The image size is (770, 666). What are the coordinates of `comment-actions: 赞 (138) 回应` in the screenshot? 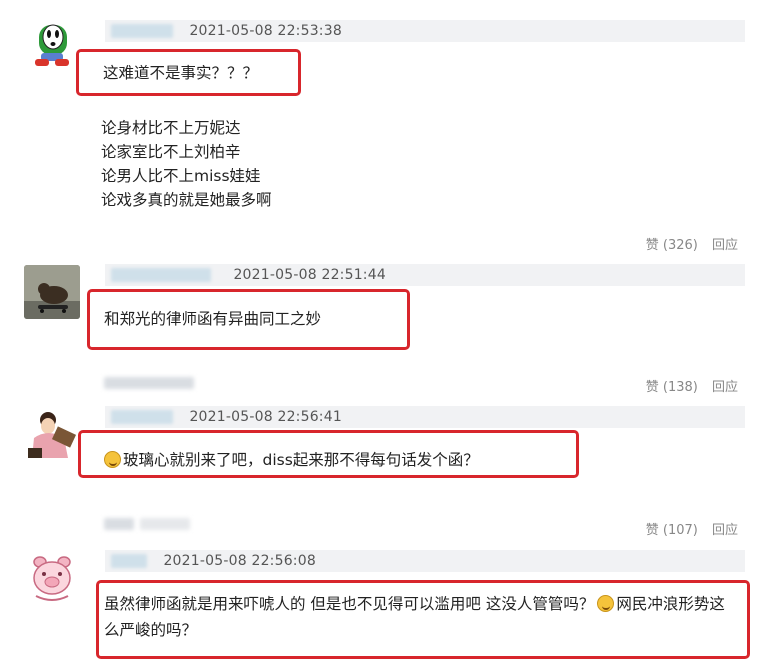 It's located at (687, 385).